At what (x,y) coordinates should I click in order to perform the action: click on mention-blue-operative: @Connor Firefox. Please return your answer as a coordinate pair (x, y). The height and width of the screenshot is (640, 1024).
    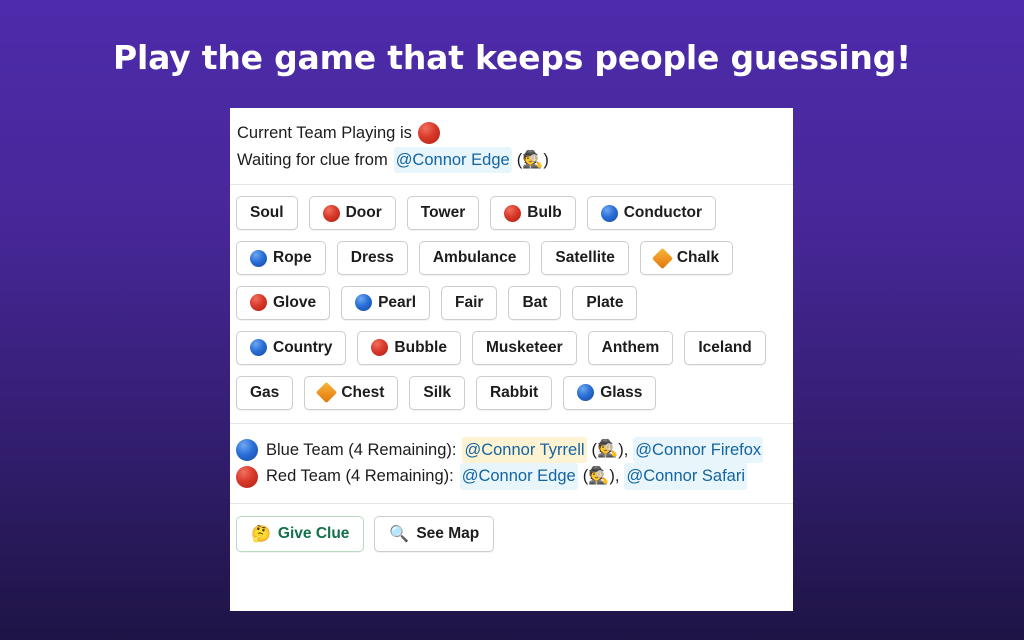
    Looking at the image, I should click on (698, 450).